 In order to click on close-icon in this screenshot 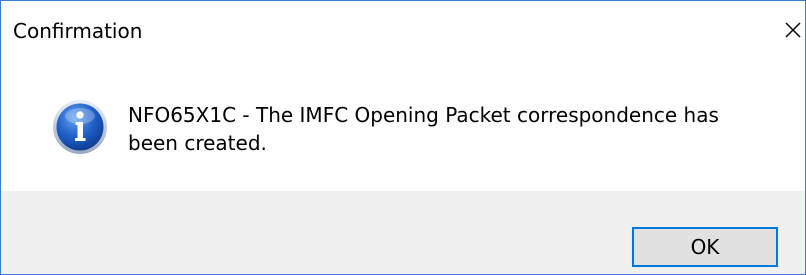, I will do `click(793, 30)`.